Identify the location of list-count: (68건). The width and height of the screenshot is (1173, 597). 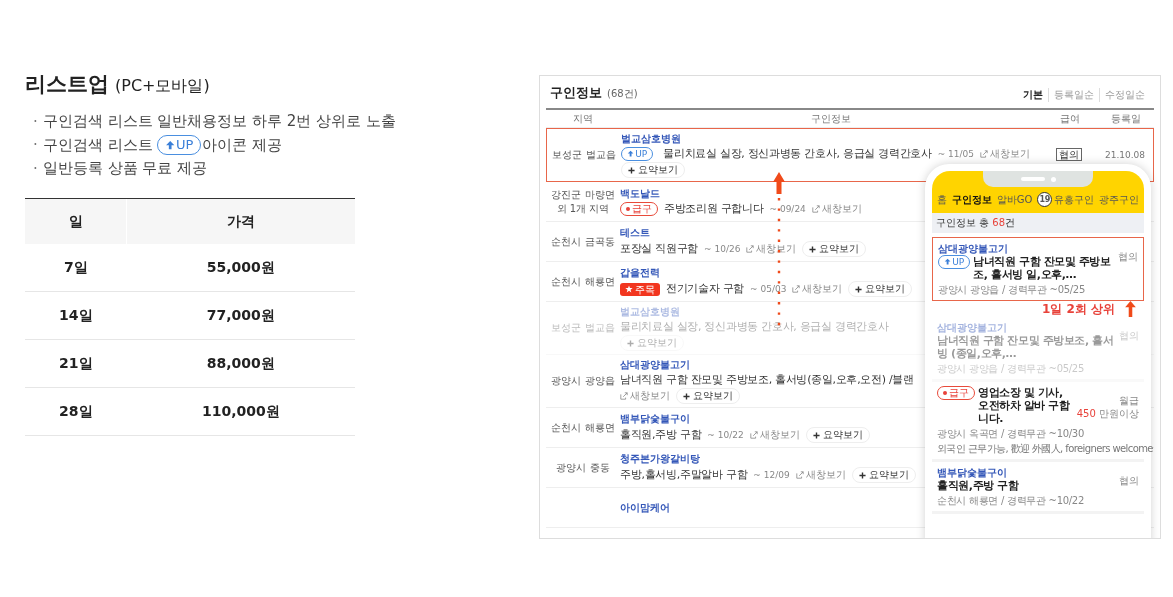
(622, 94).